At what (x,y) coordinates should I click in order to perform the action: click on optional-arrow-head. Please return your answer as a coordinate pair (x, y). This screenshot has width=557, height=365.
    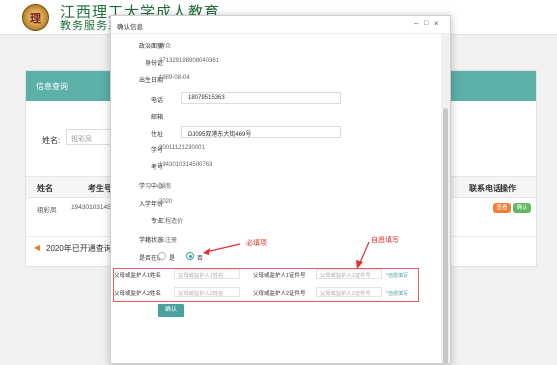
    Looking at the image, I should click on (359, 264).